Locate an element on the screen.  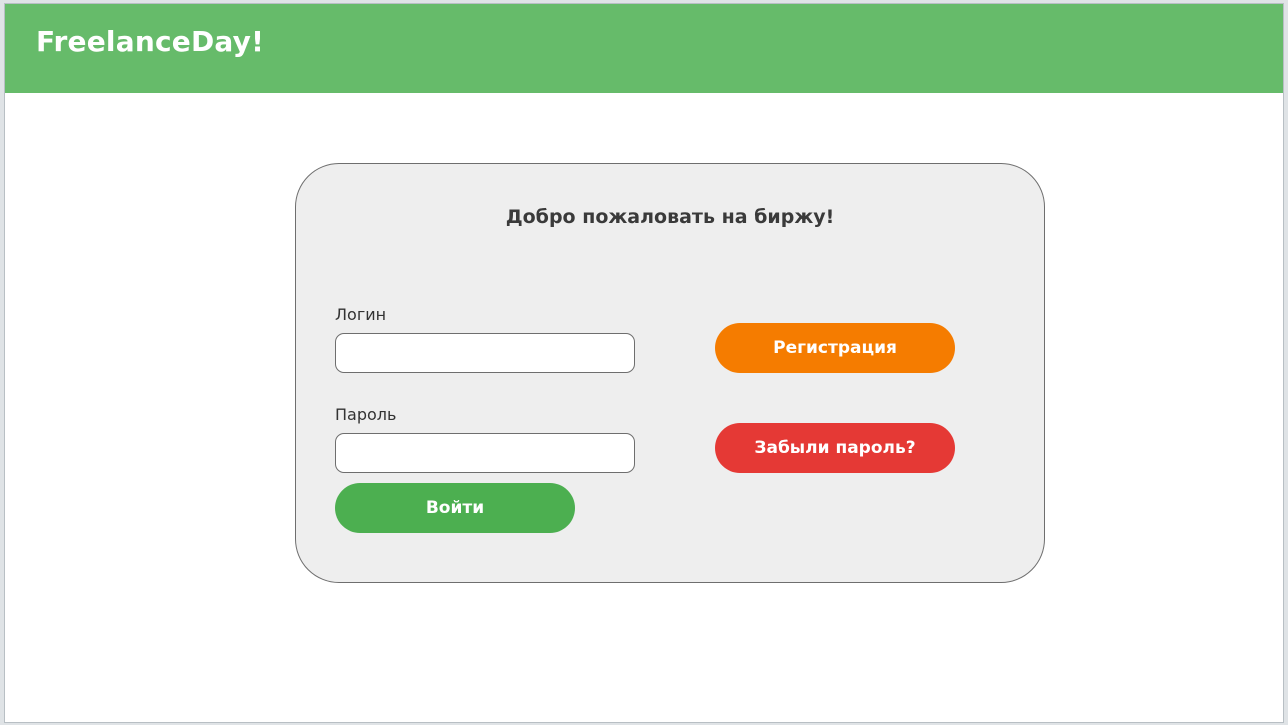
site-header: FreelanceDay! is located at coordinates (644, 48).